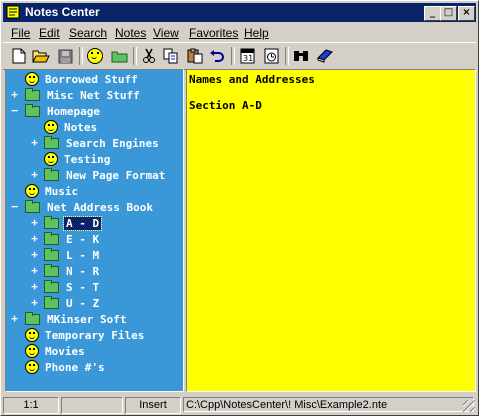 The height and width of the screenshot is (416, 479). I want to click on favorites-book-icon, so click(325, 56).